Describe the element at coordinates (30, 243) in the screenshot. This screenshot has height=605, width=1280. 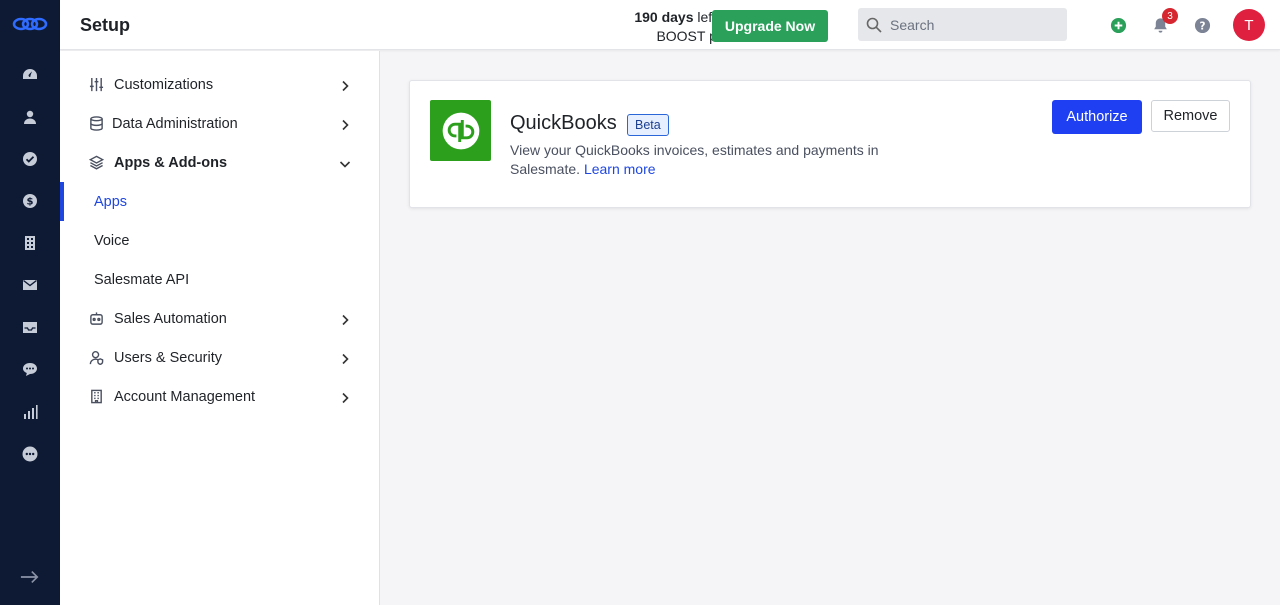
I see `companies-icon` at that location.